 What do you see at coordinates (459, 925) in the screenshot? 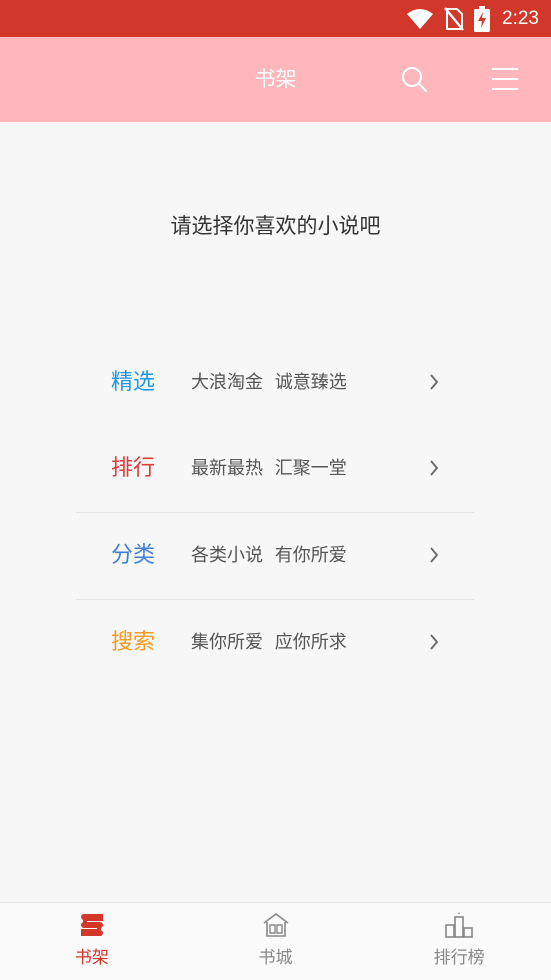
I see `ranking-icon` at bounding box center [459, 925].